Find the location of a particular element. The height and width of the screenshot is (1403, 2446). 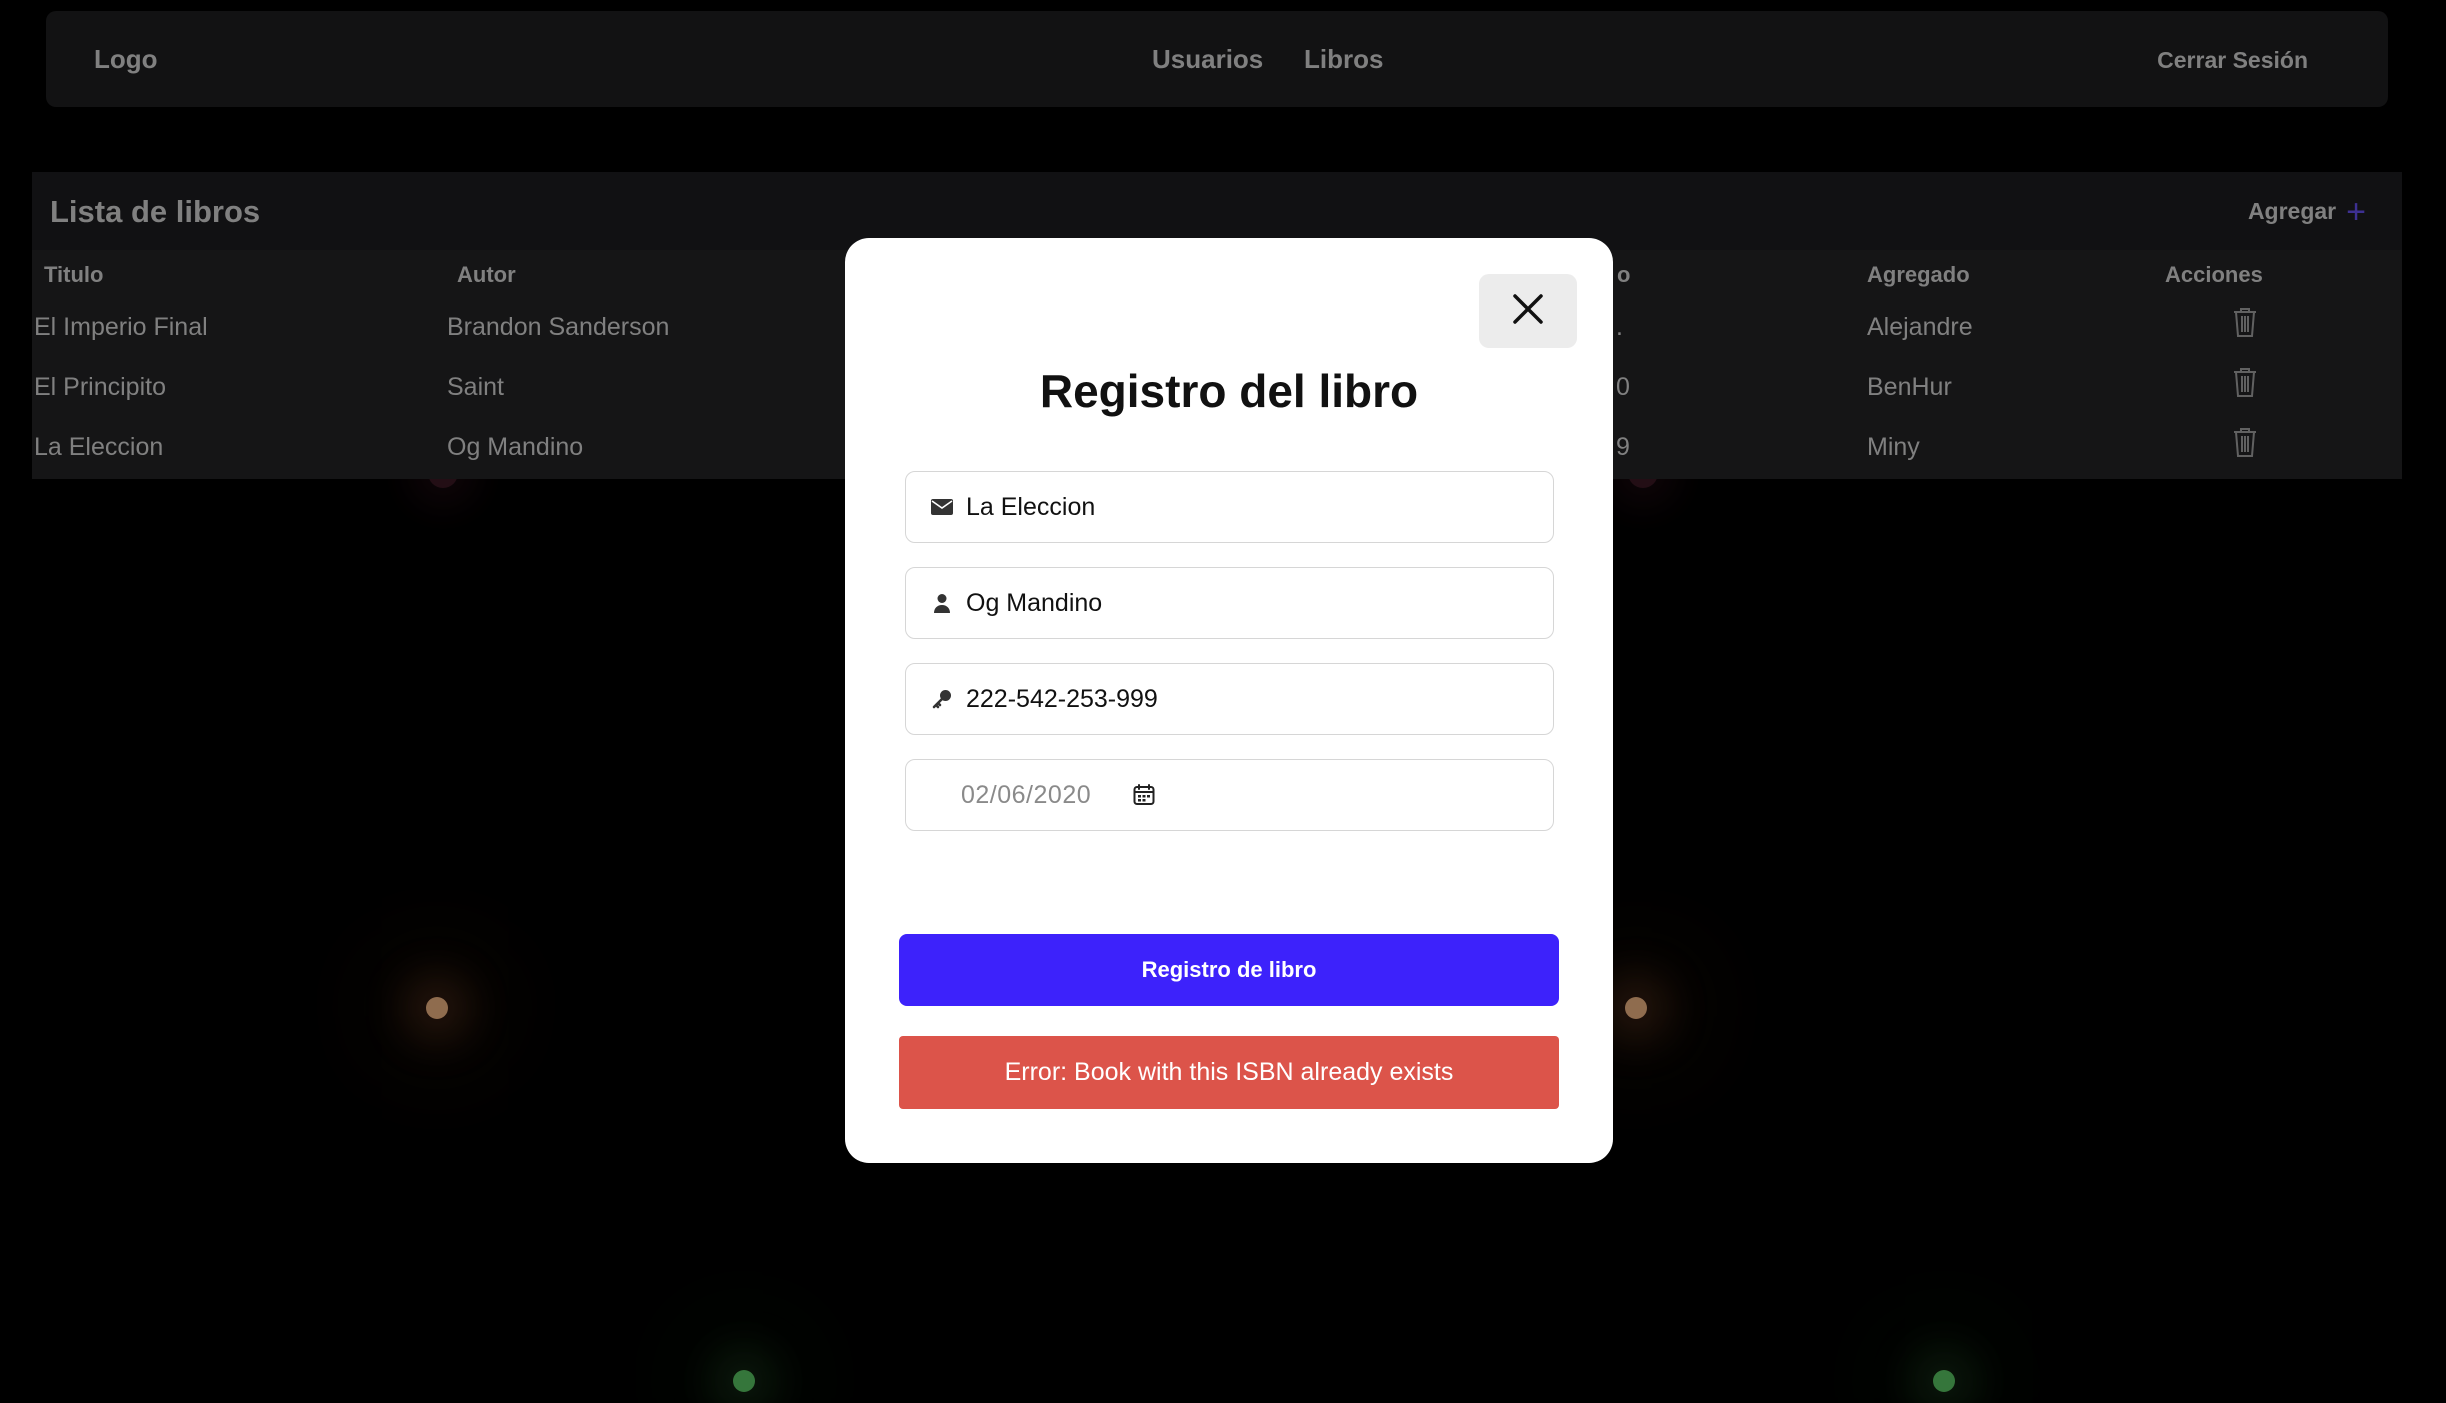

close-modal-button is located at coordinates (1528, 311).